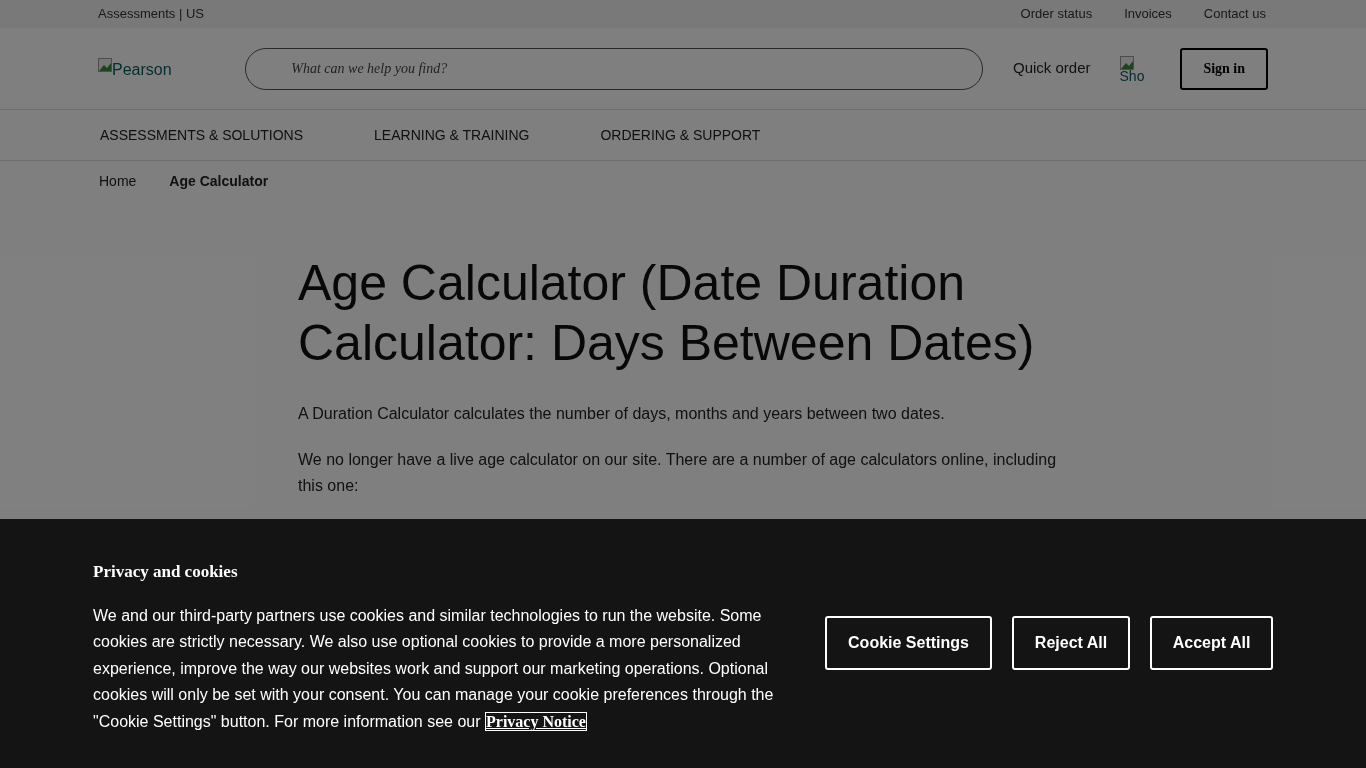 This screenshot has height=768, width=1366. I want to click on utility-link: Contact us, so click(1234, 14).